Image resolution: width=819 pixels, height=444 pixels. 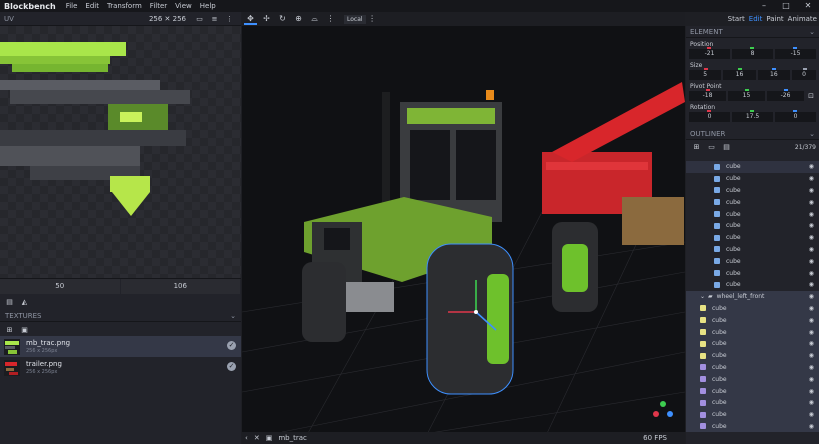 What do you see at coordinates (811, 96) in the screenshot?
I see `center-pivot-icon: ⊡` at bounding box center [811, 96].